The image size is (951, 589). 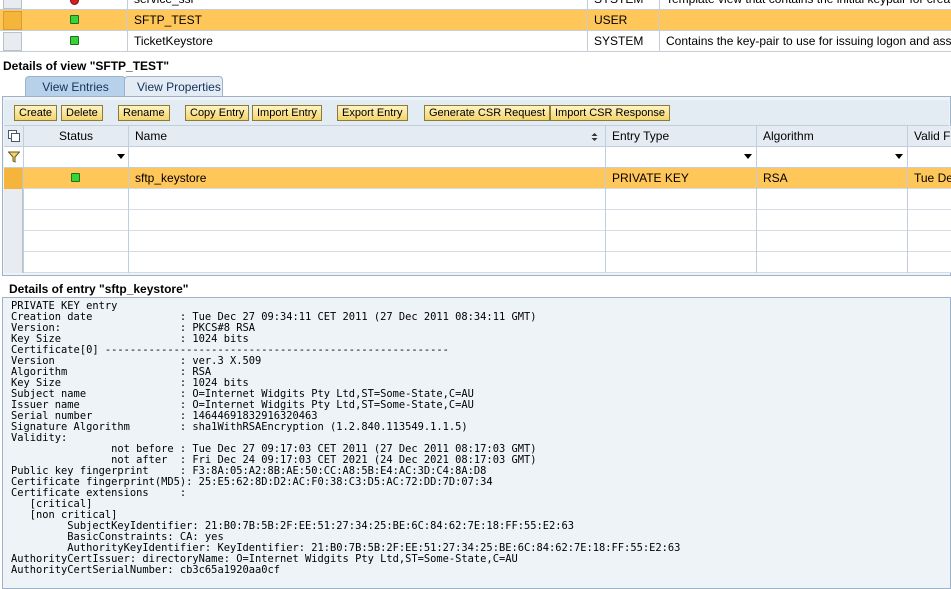 What do you see at coordinates (366, 157) in the screenshot?
I see `name-filter-input` at bounding box center [366, 157].